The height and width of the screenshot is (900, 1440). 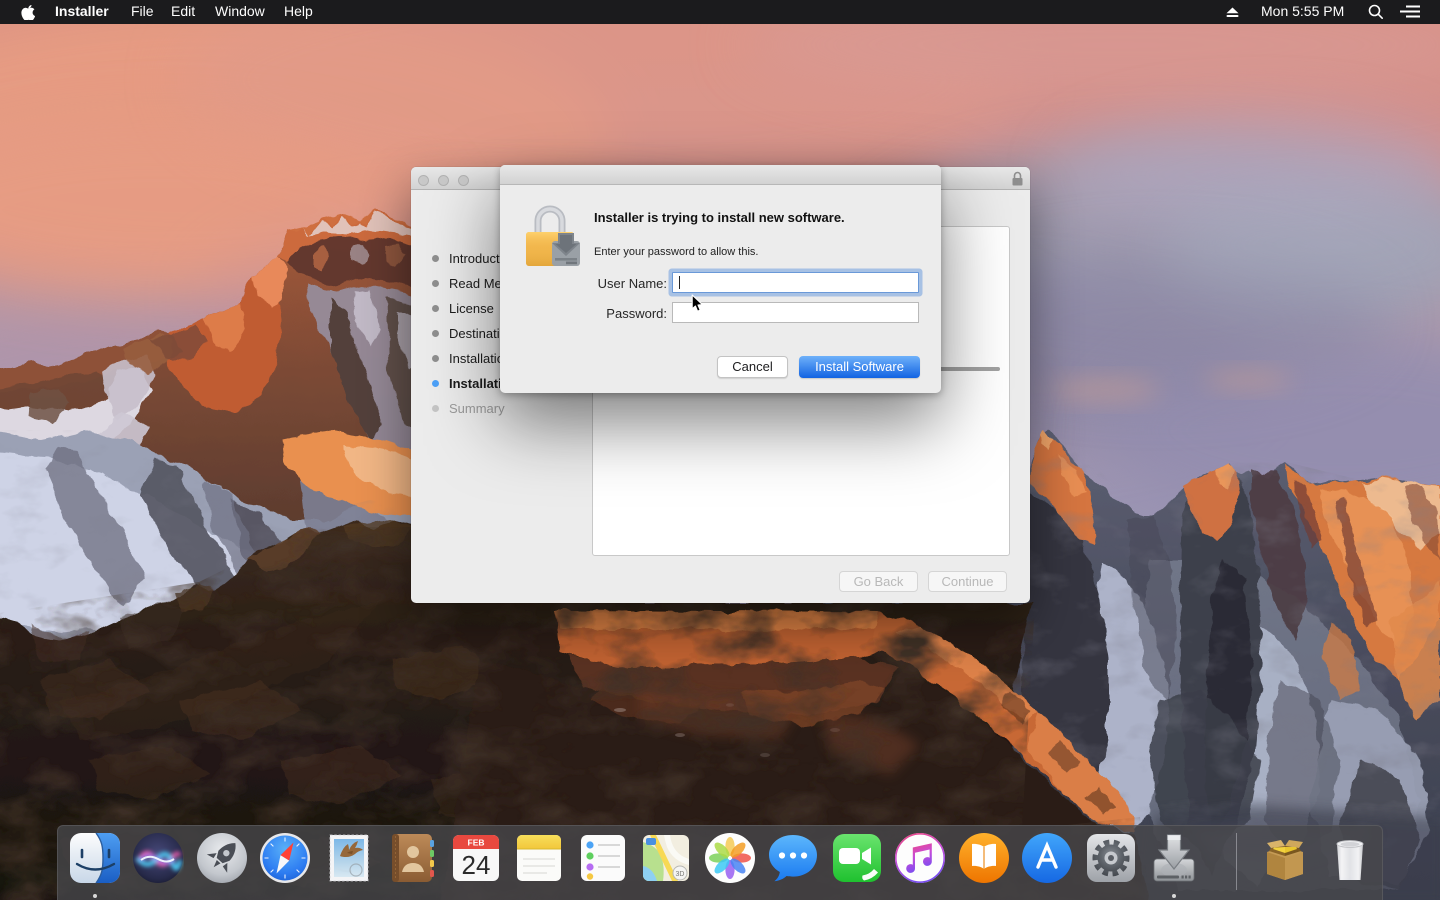 I want to click on svg-text: 3D, so click(x=680, y=874).